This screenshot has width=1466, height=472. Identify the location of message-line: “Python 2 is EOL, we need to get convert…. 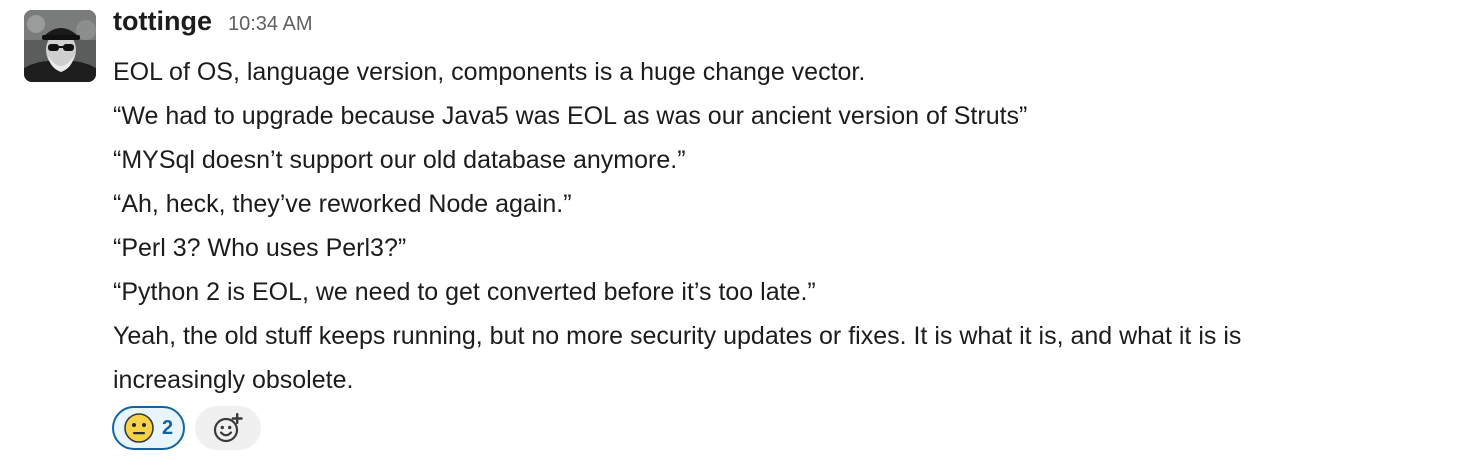
(464, 292).